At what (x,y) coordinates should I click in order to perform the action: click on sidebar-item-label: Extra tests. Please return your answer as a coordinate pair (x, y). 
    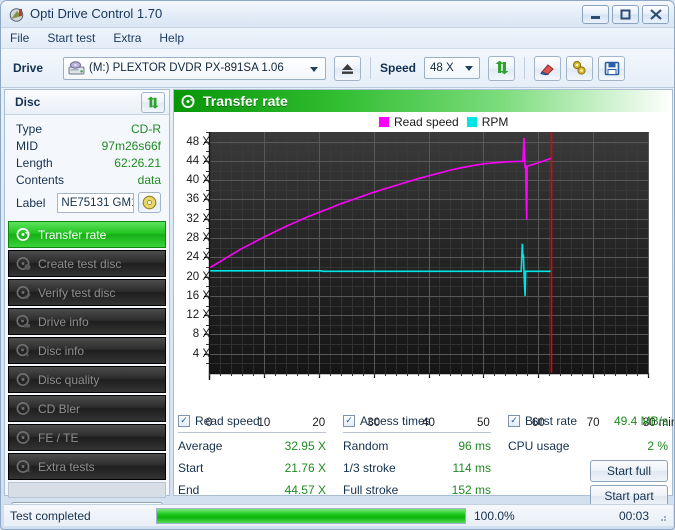
    Looking at the image, I should click on (66, 466).